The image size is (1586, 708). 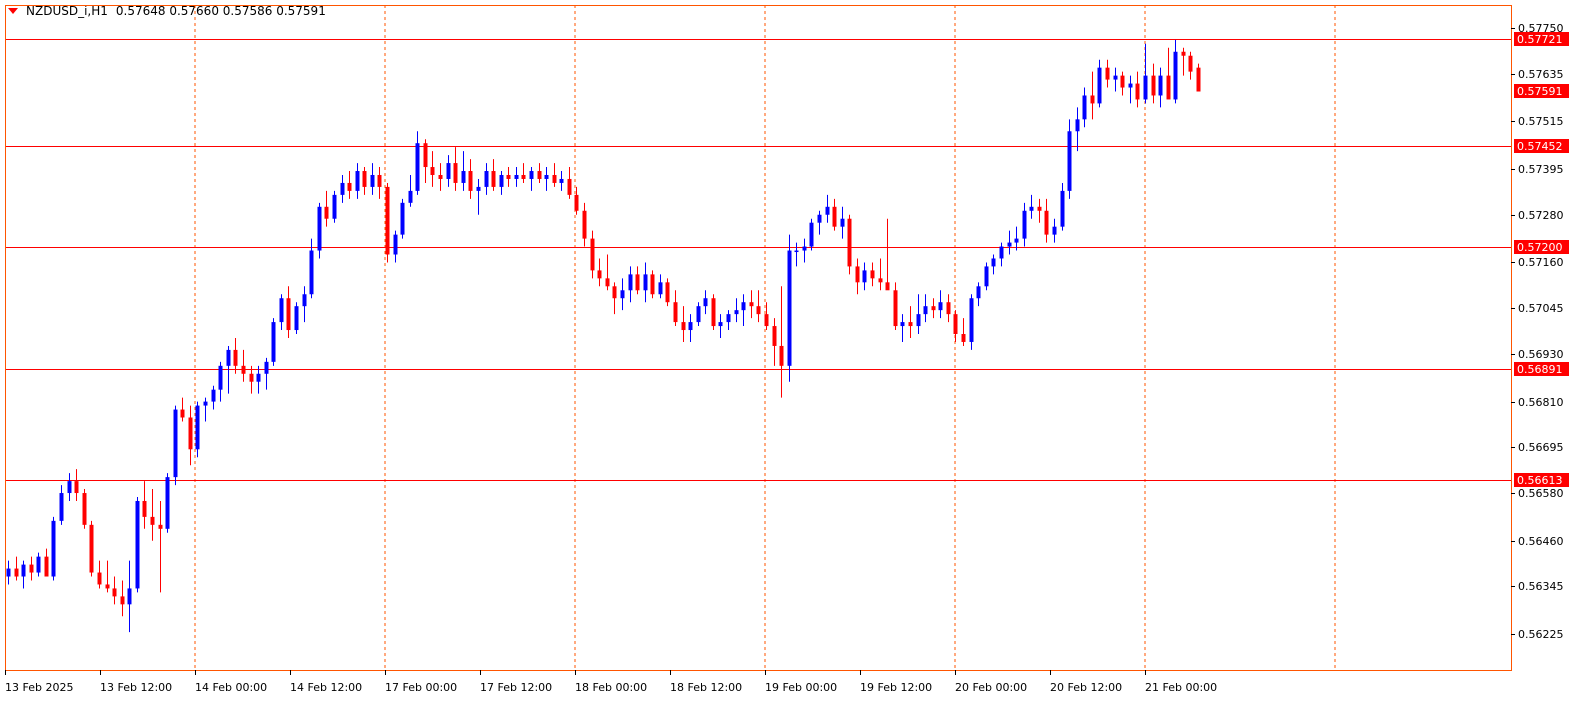 What do you see at coordinates (1541, 169) in the screenshot?
I see `price-label: 0.57395` at bounding box center [1541, 169].